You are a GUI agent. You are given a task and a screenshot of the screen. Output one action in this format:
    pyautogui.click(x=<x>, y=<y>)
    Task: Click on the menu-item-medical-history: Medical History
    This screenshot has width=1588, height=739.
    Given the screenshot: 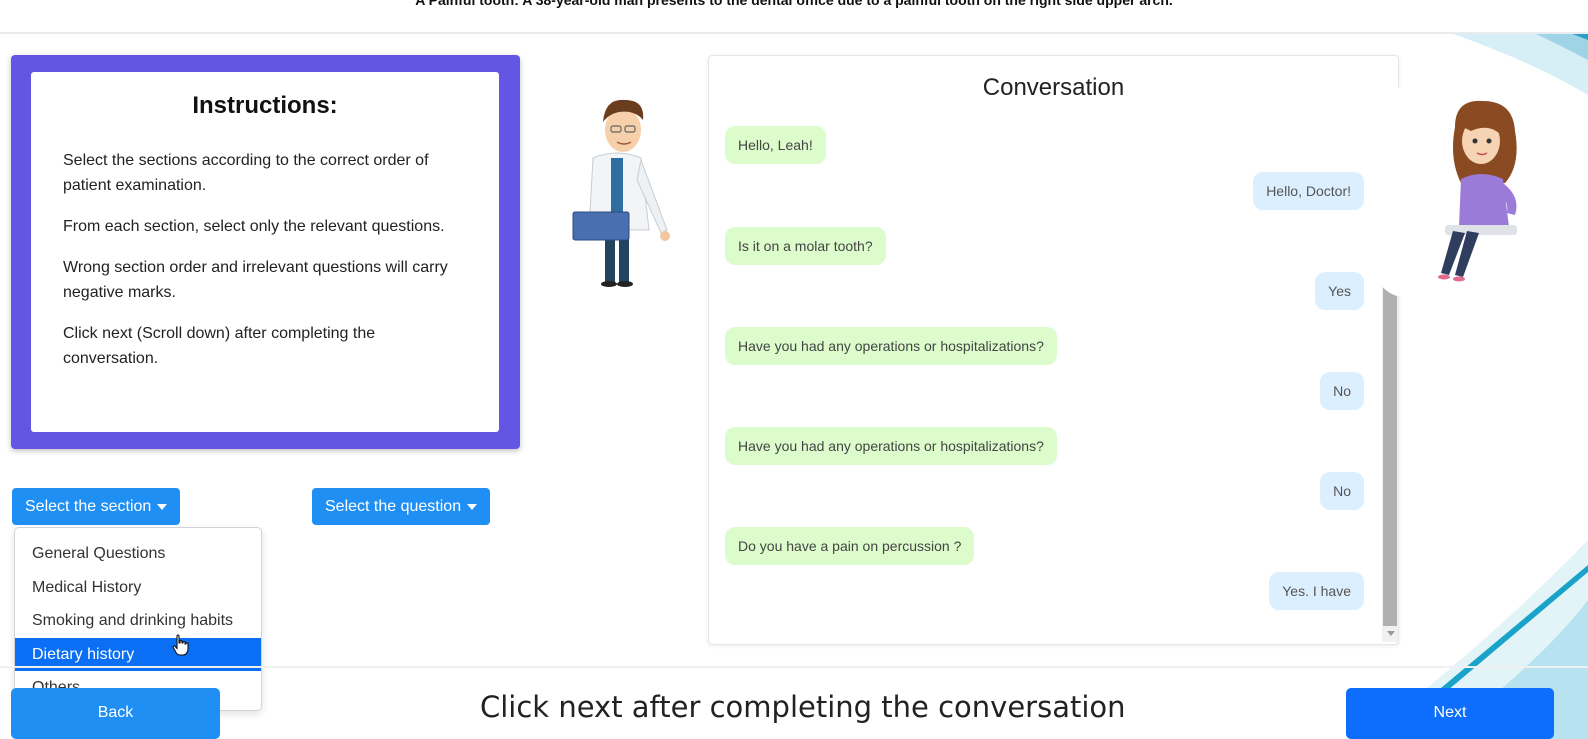 What is the action you would take?
    pyautogui.click(x=138, y=588)
    